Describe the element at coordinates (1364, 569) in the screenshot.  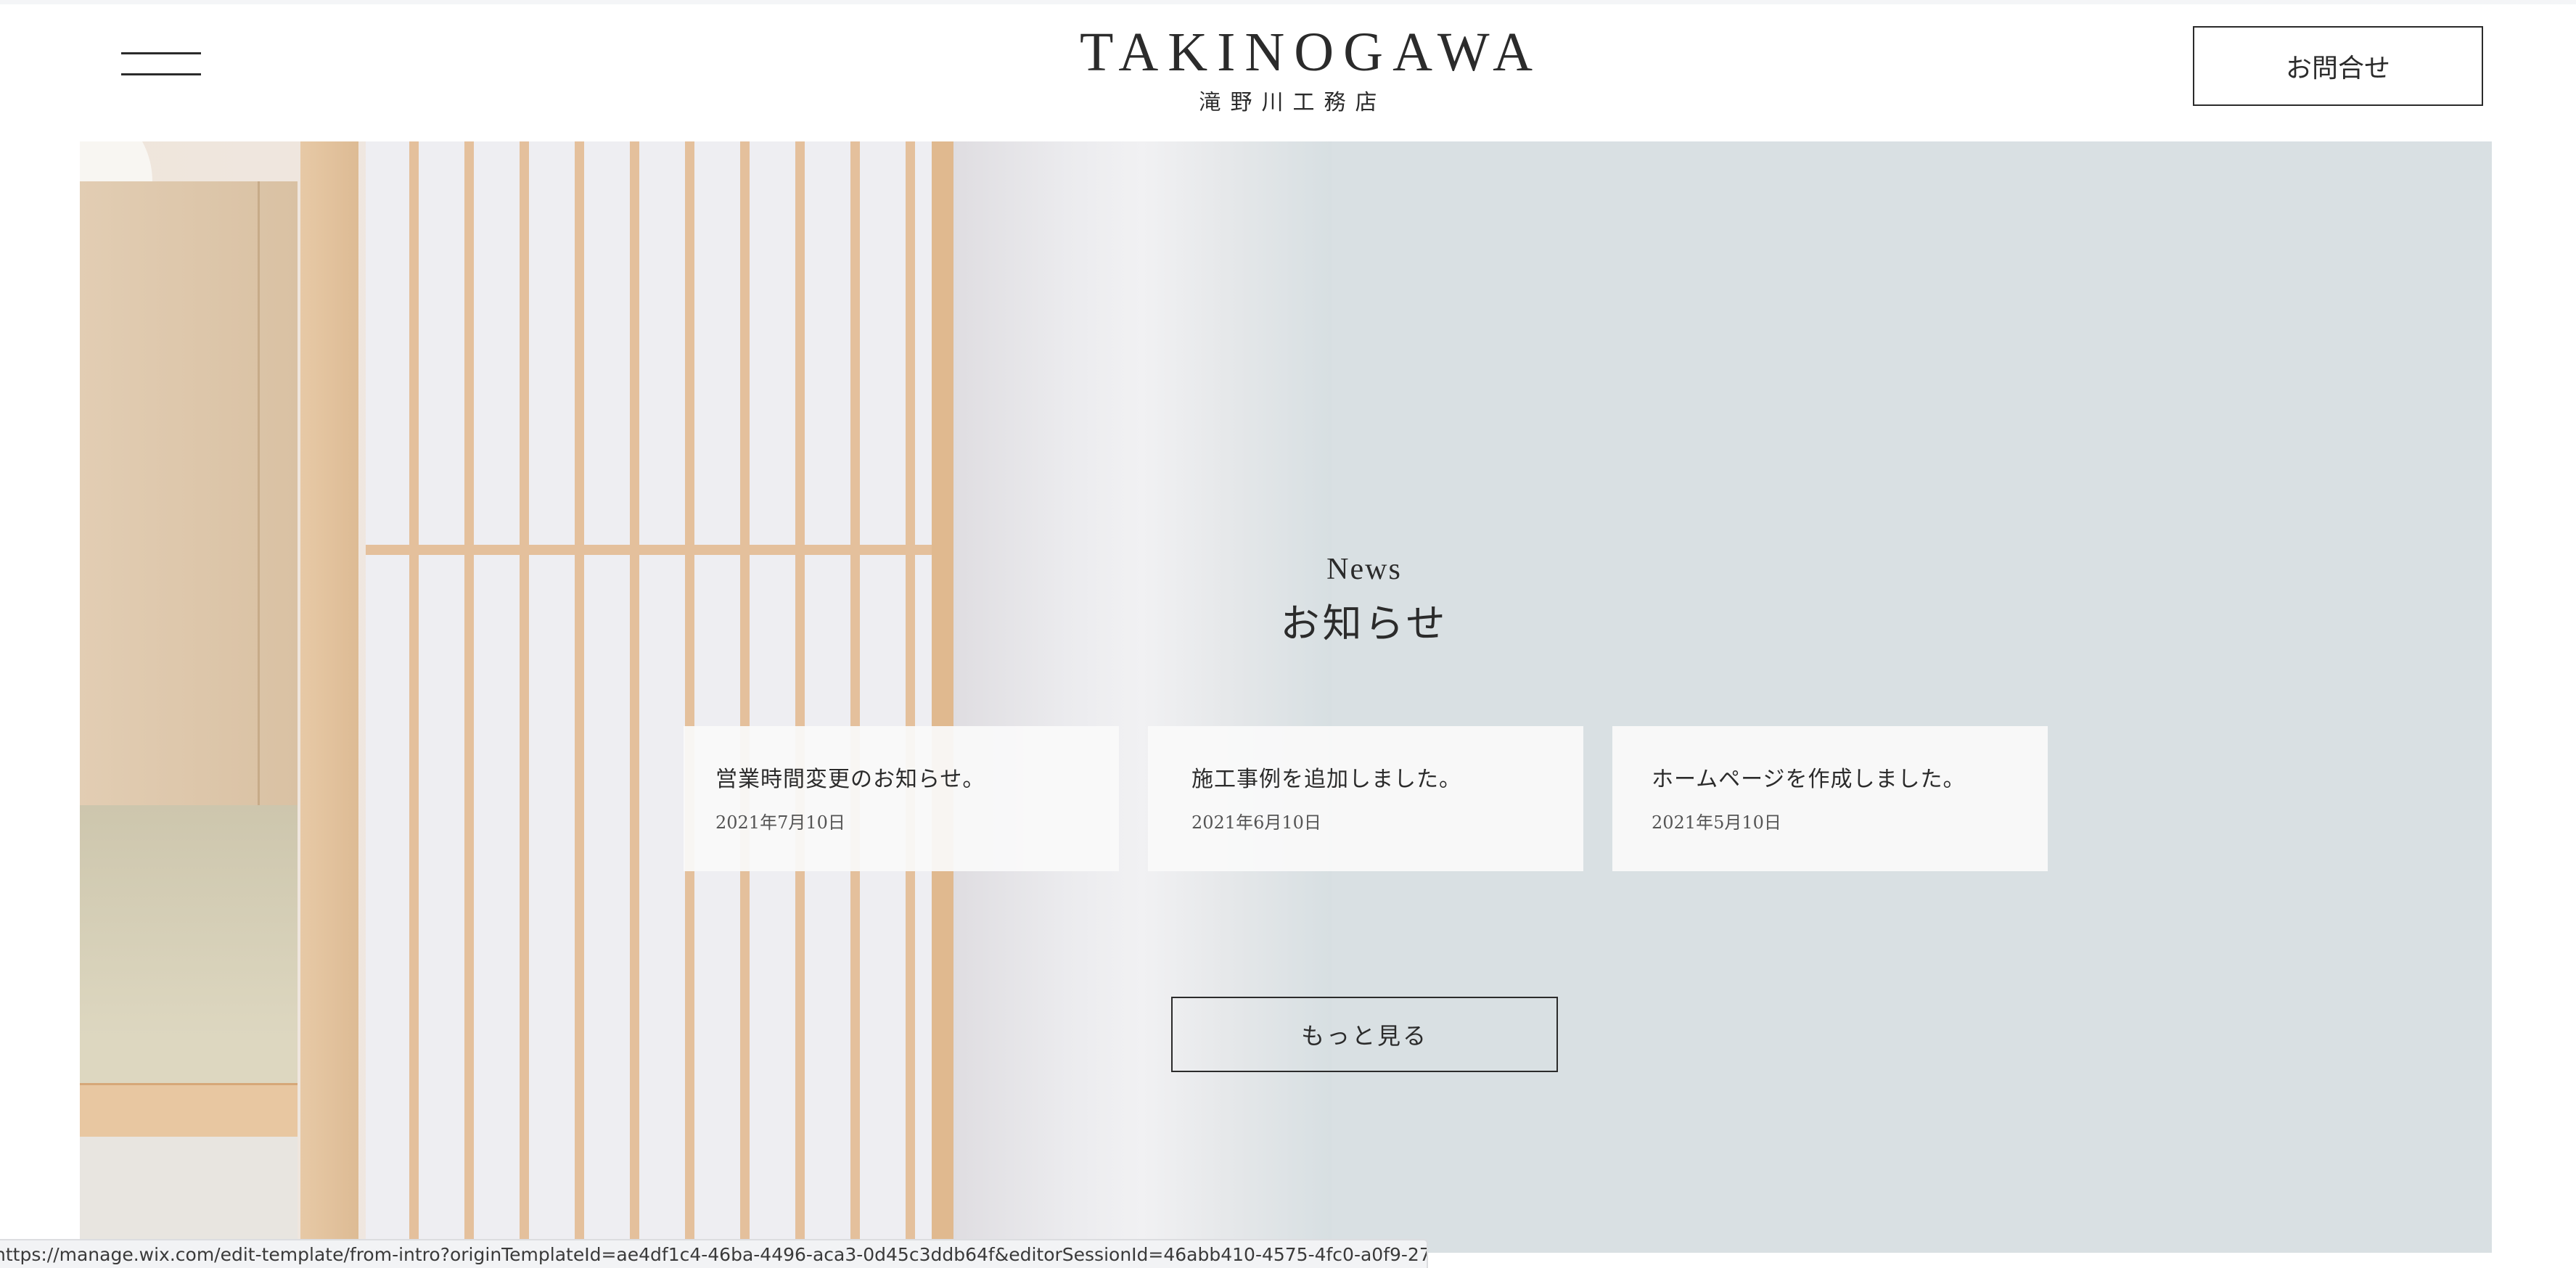
I see `news-heading-en: News` at that location.